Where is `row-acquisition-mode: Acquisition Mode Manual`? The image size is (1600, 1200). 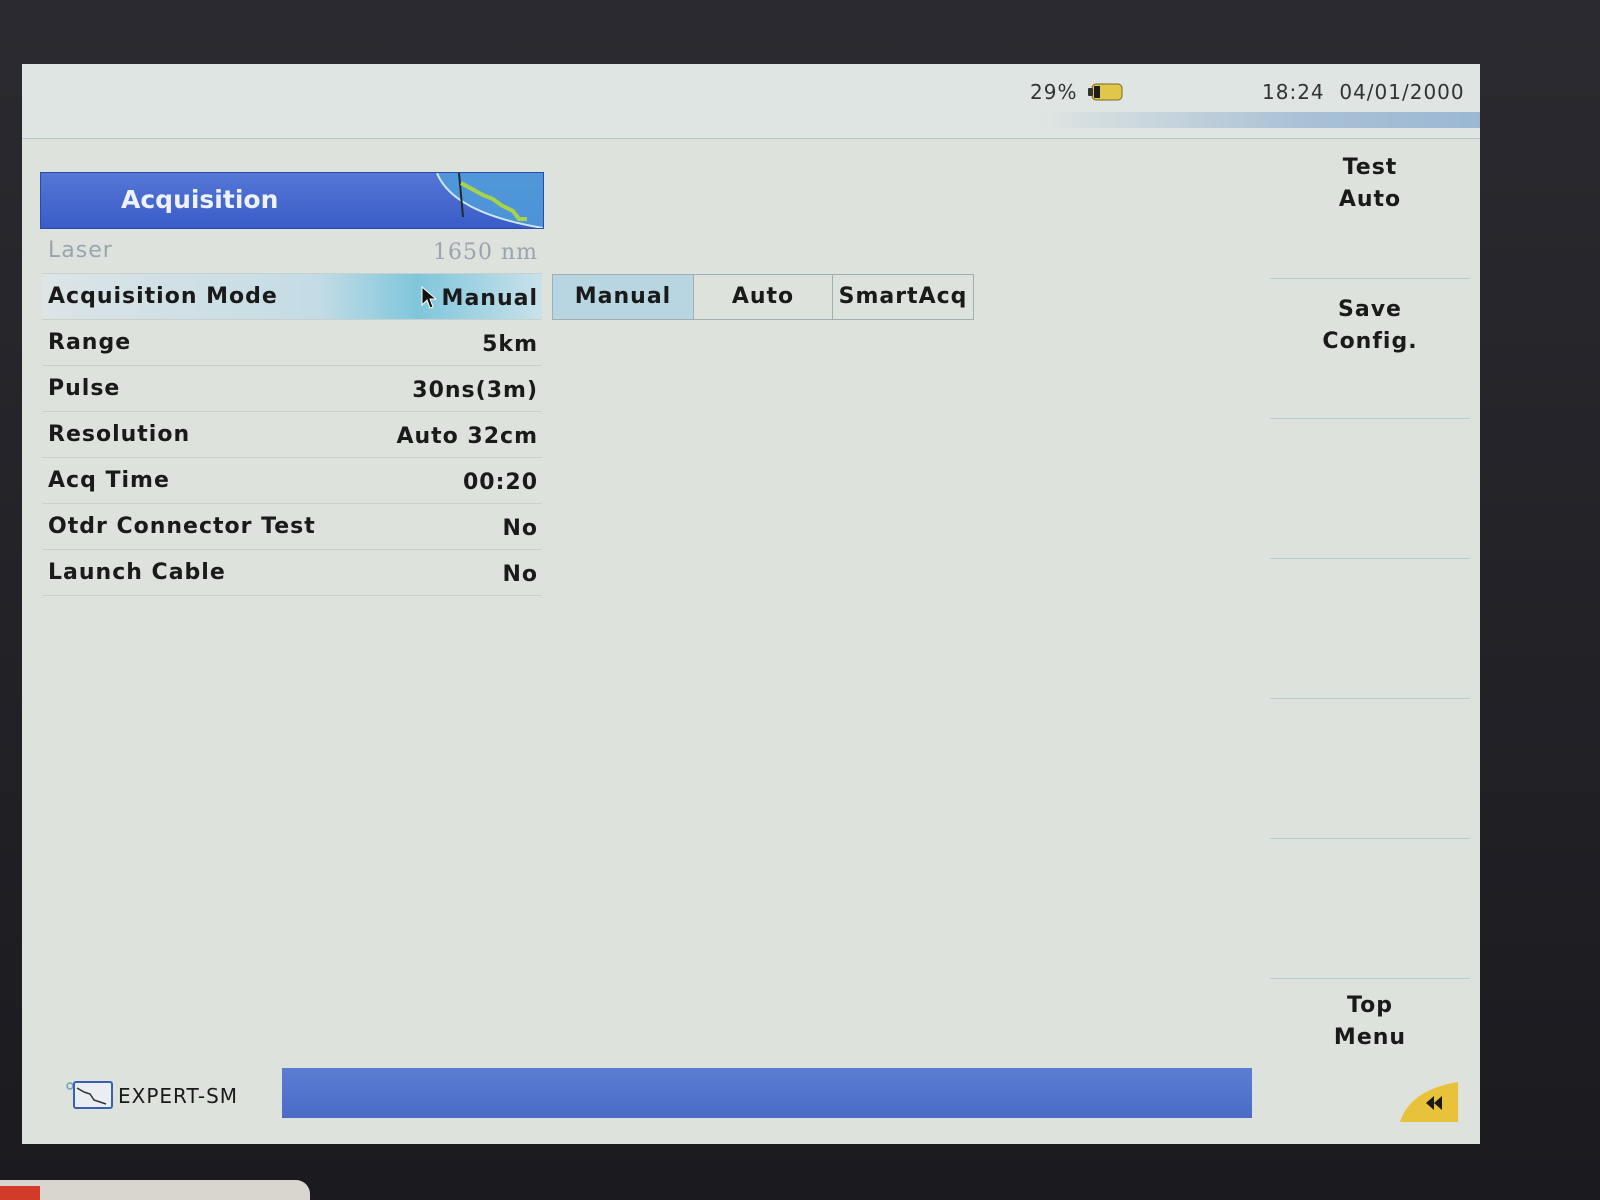 row-acquisition-mode: Acquisition Mode Manual is located at coordinates (292, 297).